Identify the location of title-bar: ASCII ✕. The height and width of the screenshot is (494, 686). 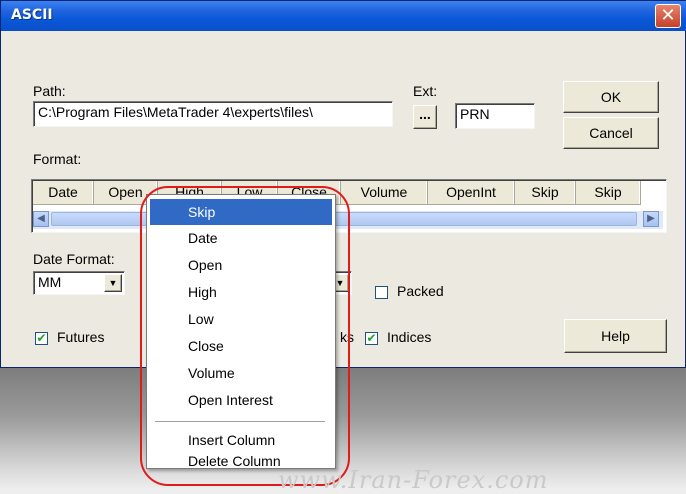
(343, 16).